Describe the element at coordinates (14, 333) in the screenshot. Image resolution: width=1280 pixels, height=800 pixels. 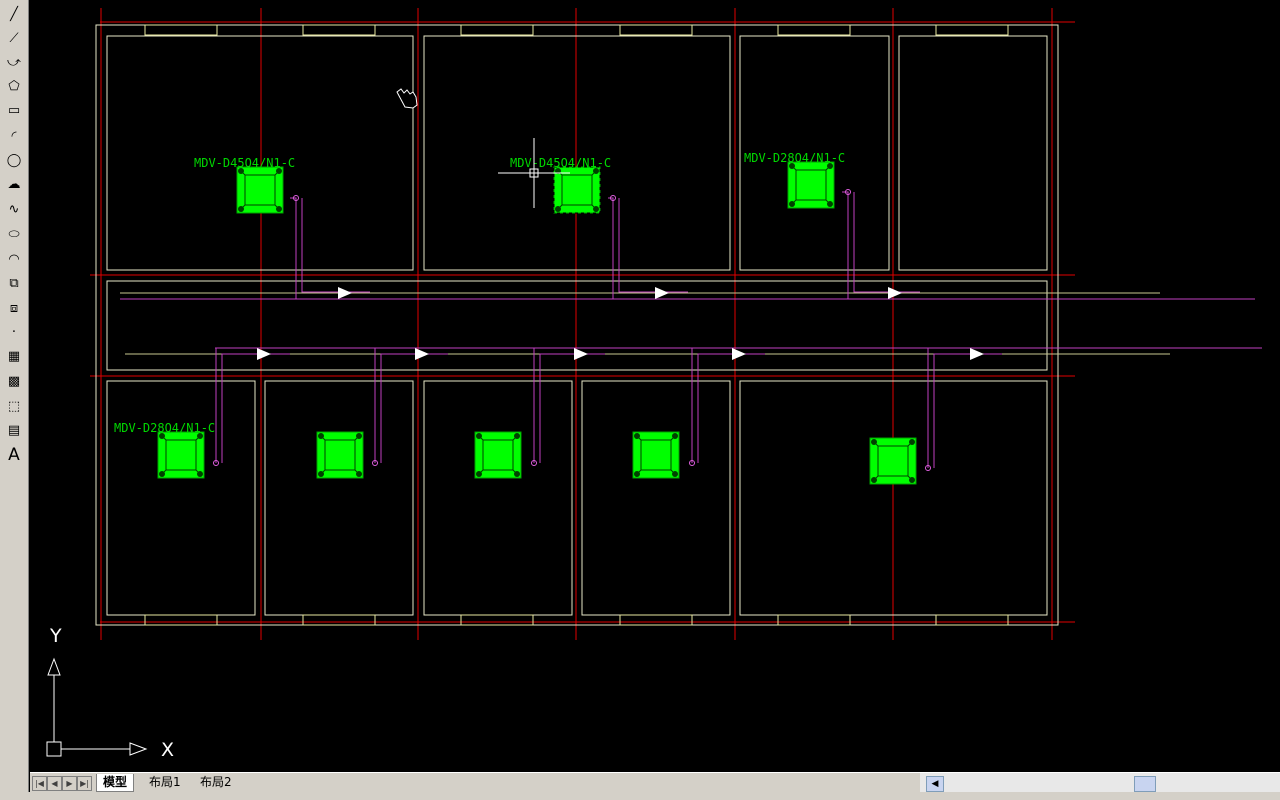
I see `point-icon: ·` at that location.